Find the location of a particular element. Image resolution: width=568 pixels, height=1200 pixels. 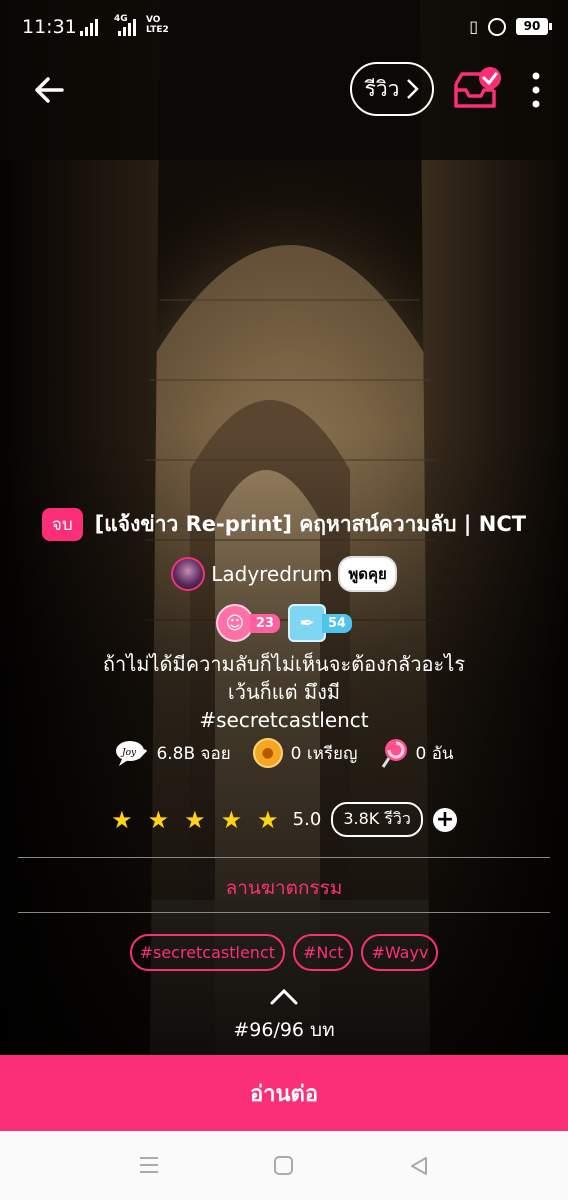

rating-value: 5.0 is located at coordinates (307, 819).